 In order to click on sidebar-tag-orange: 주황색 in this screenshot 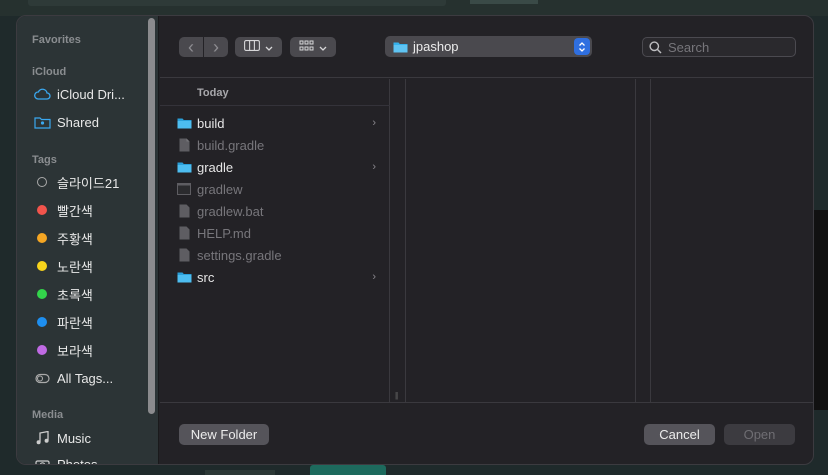, I will do `click(89, 238)`.